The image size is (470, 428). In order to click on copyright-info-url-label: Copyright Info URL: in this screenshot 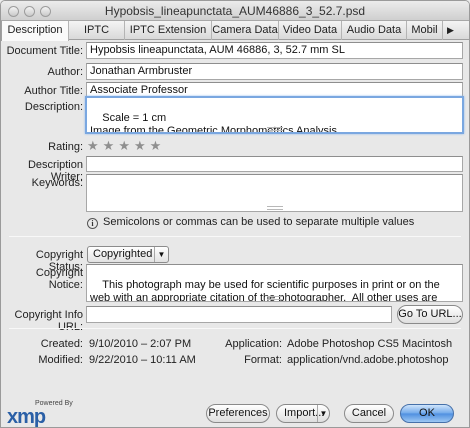, I will do `click(48, 321)`.